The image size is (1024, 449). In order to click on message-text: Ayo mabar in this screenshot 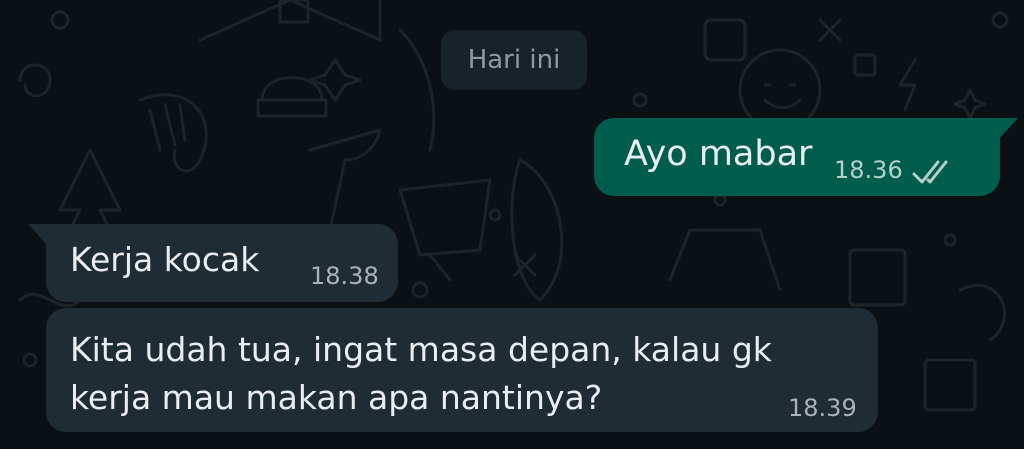, I will do `click(718, 154)`.